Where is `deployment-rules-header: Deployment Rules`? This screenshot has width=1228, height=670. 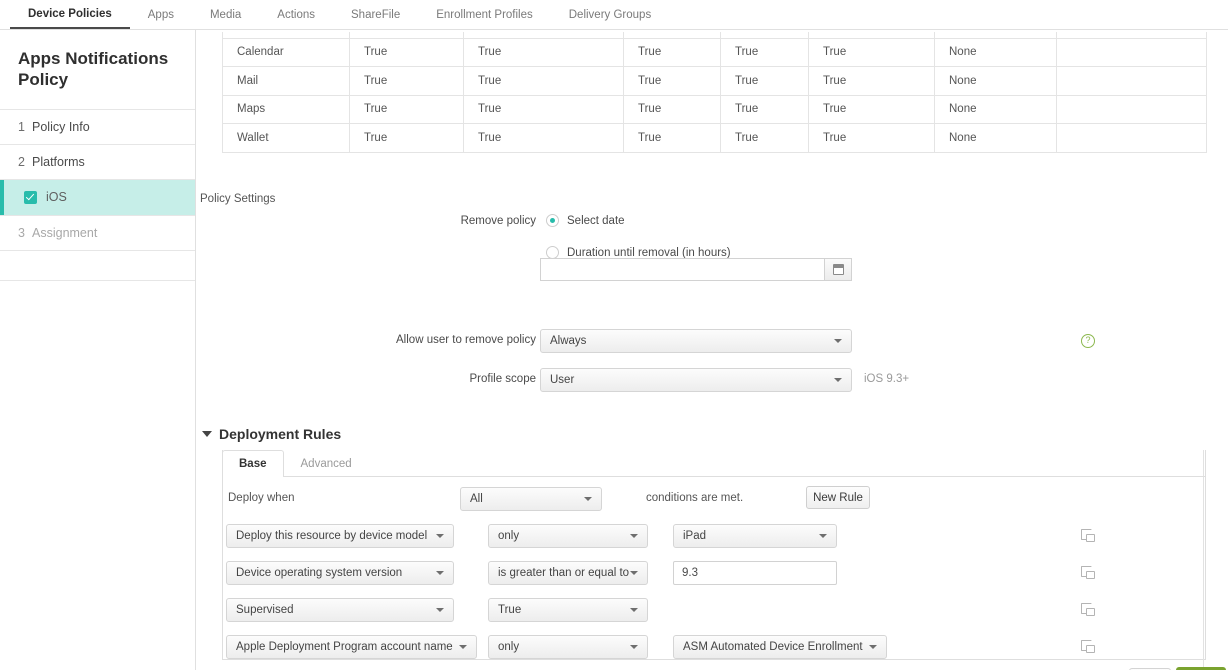 deployment-rules-header: Deployment Rules is located at coordinates (271, 434).